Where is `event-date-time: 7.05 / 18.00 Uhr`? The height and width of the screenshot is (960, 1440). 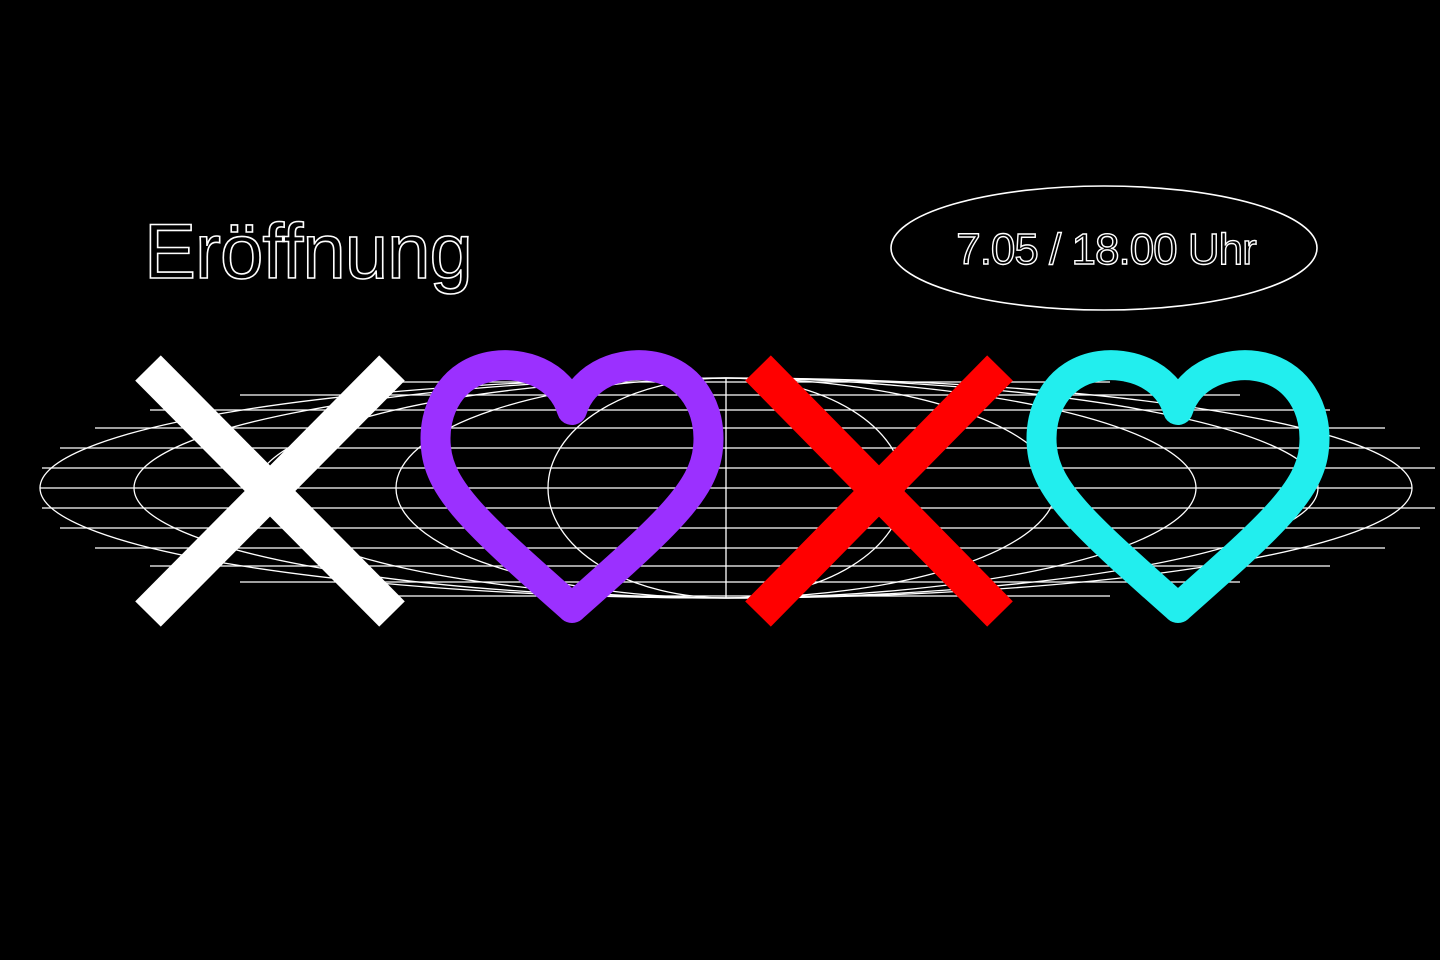 event-date-time: 7.05 / 18.00 Uhr is located at coordinates (1106, 249).